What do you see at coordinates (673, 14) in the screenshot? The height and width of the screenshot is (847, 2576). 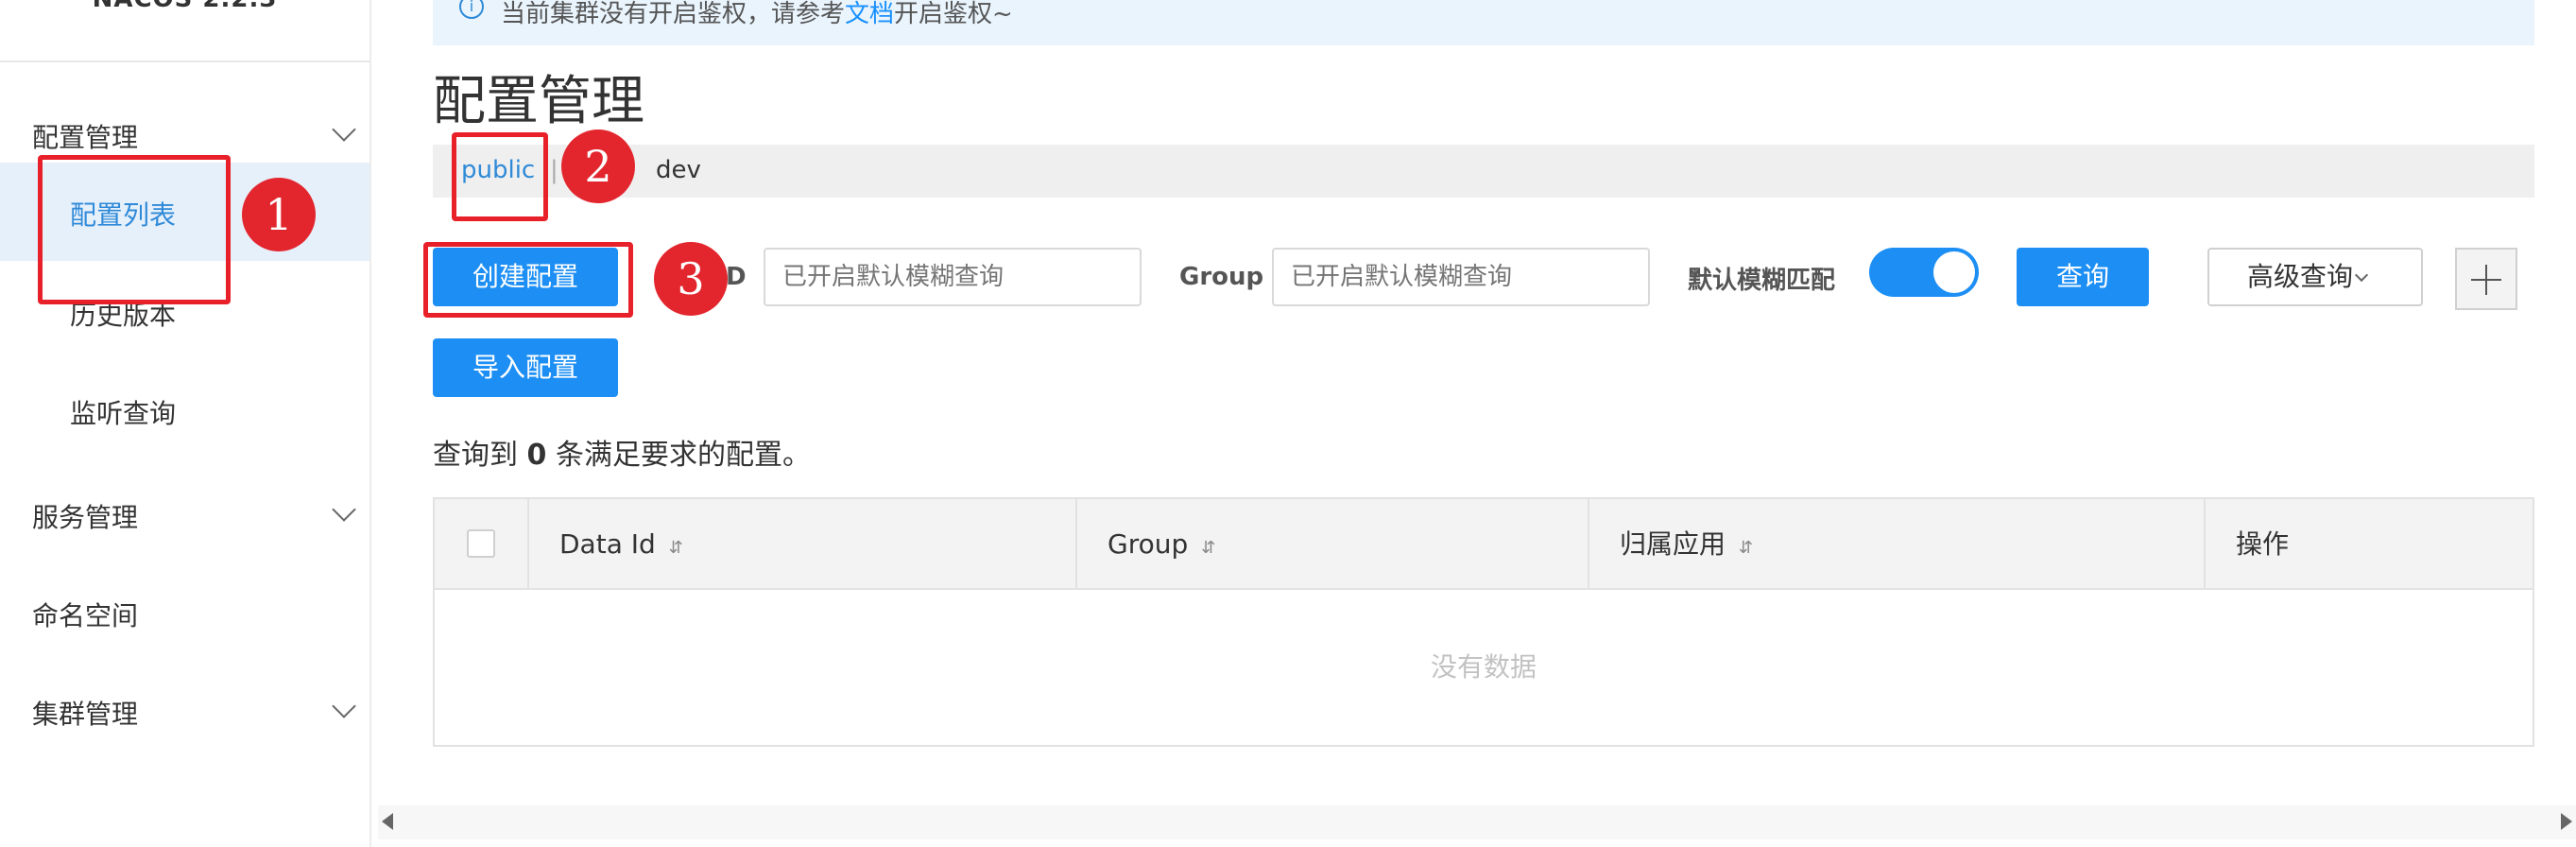 I see `notice-text-before: 当前集群没有开启鉴权，请参考` at bounding box center [673, 14].